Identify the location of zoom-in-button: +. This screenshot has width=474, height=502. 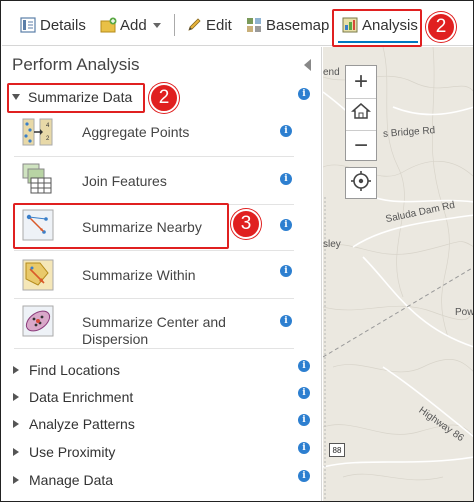
(361, 82).